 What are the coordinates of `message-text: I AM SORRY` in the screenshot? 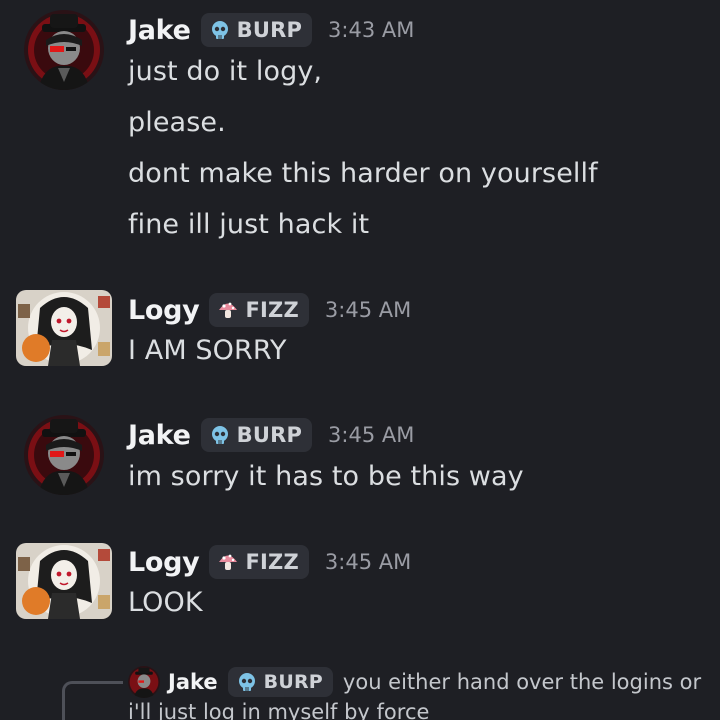 It's located at (207, 350).